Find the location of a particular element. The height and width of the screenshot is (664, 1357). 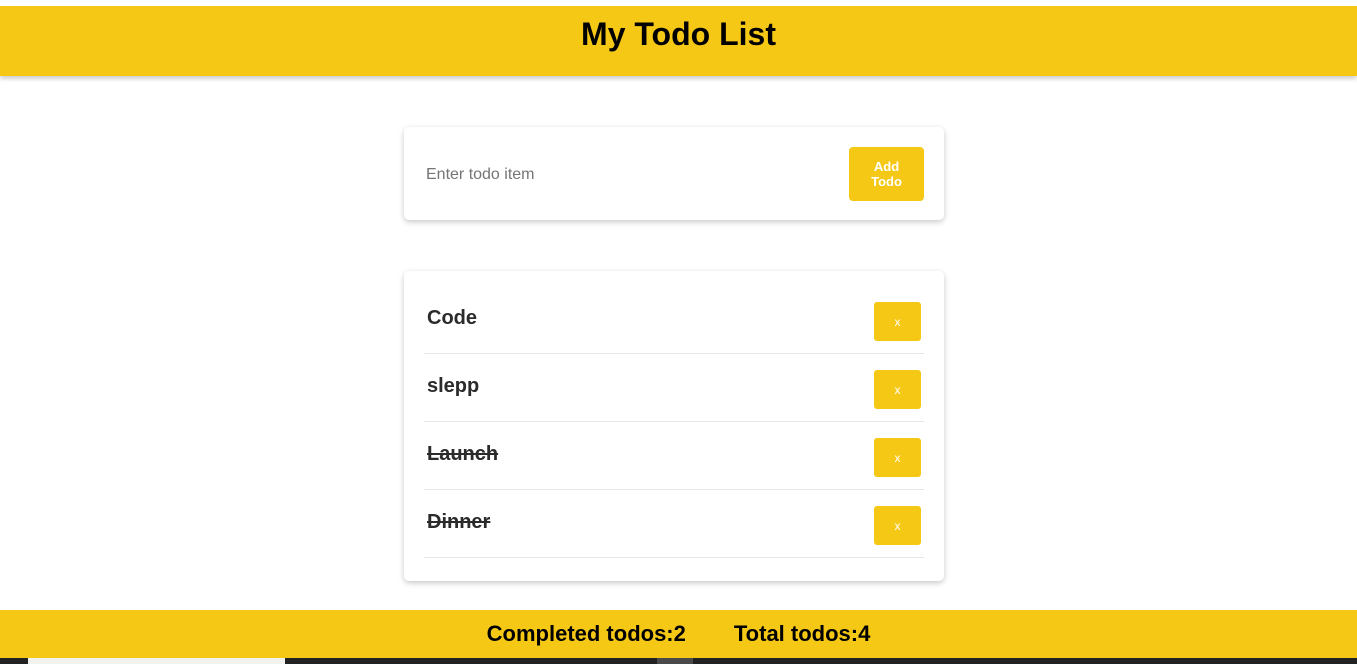

add-todo-button: Add Todo is located at coordinates (886, 174).